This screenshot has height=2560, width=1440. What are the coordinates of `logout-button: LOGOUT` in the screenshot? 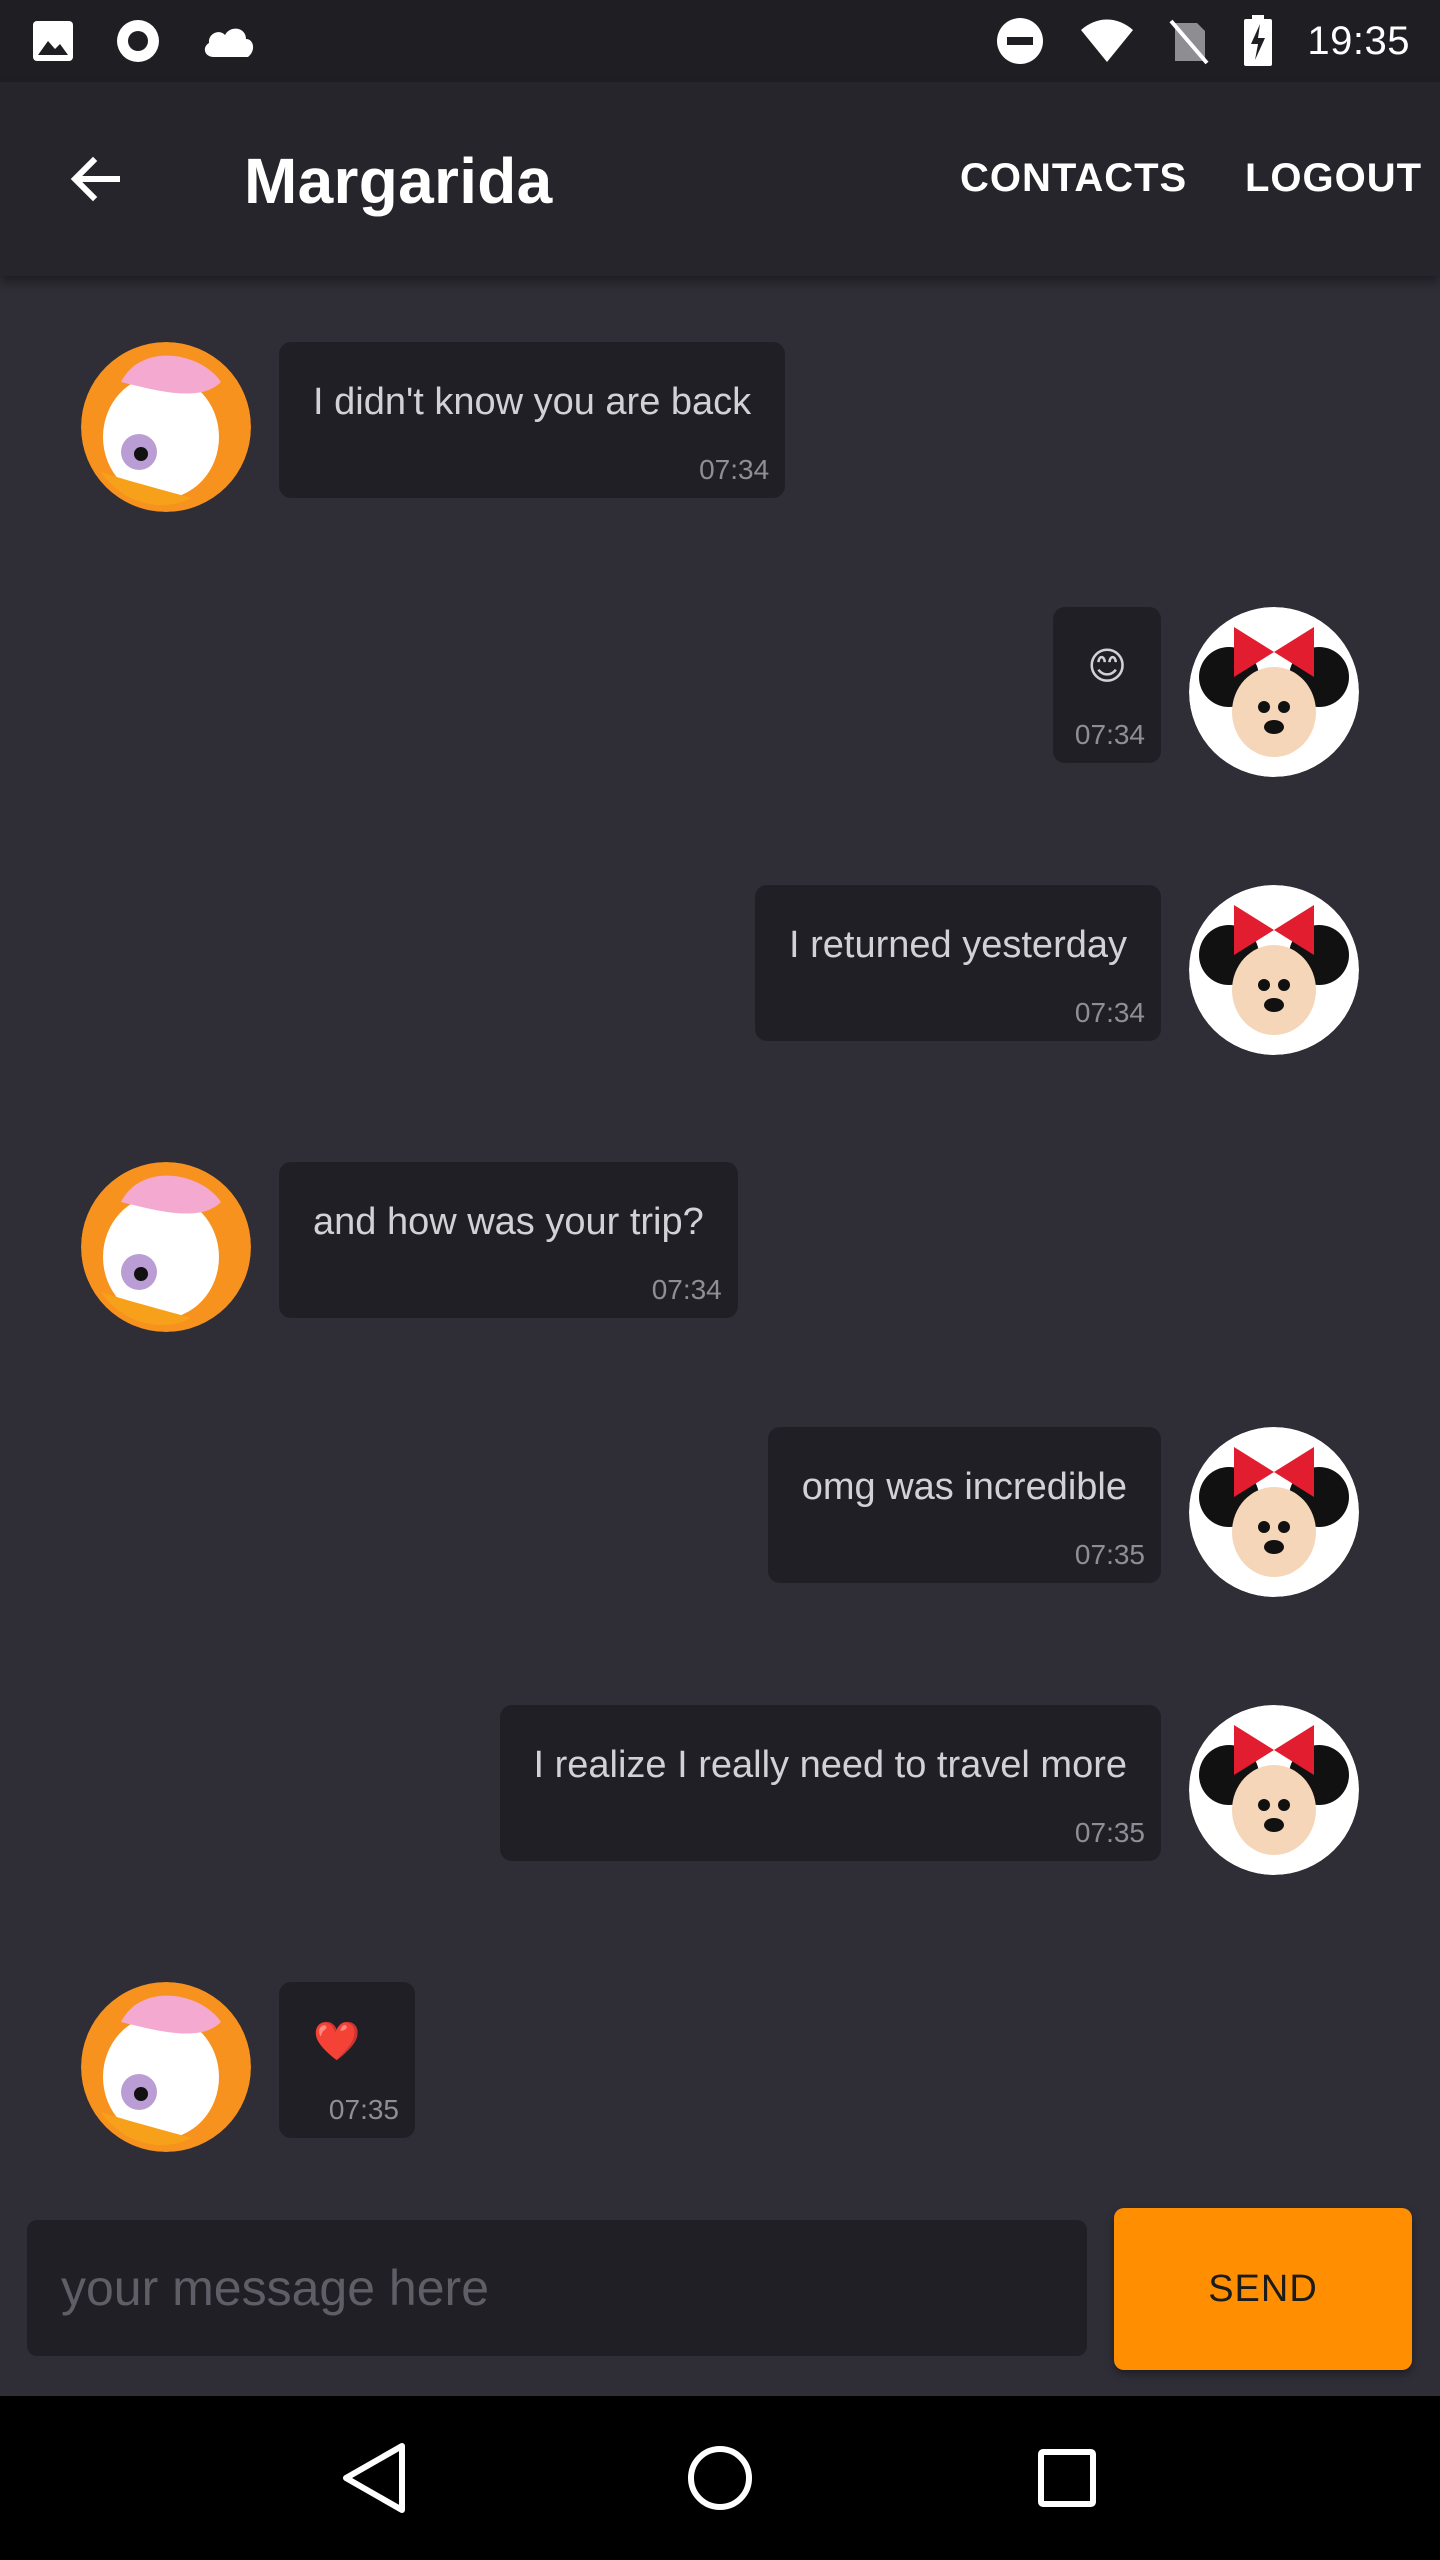 It's located at (1333, 178).